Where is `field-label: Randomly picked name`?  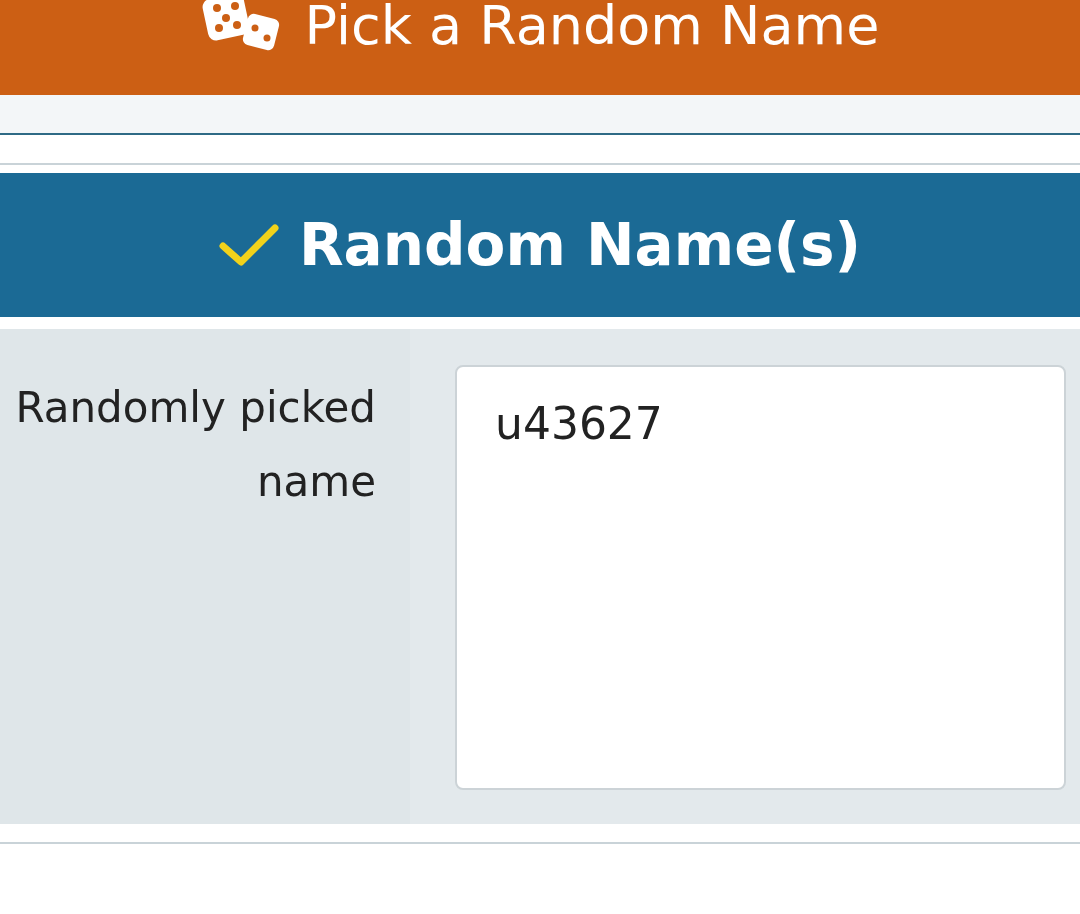
field-label: Randomly picked name is located at coordinates (195, 445).